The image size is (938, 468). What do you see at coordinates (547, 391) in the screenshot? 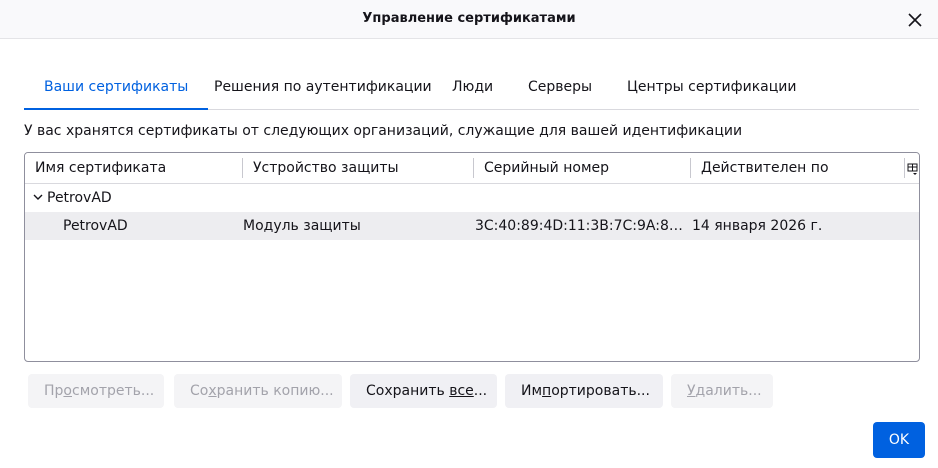
I see `import-button-accesskey: п` at bounding box center [547, 391].